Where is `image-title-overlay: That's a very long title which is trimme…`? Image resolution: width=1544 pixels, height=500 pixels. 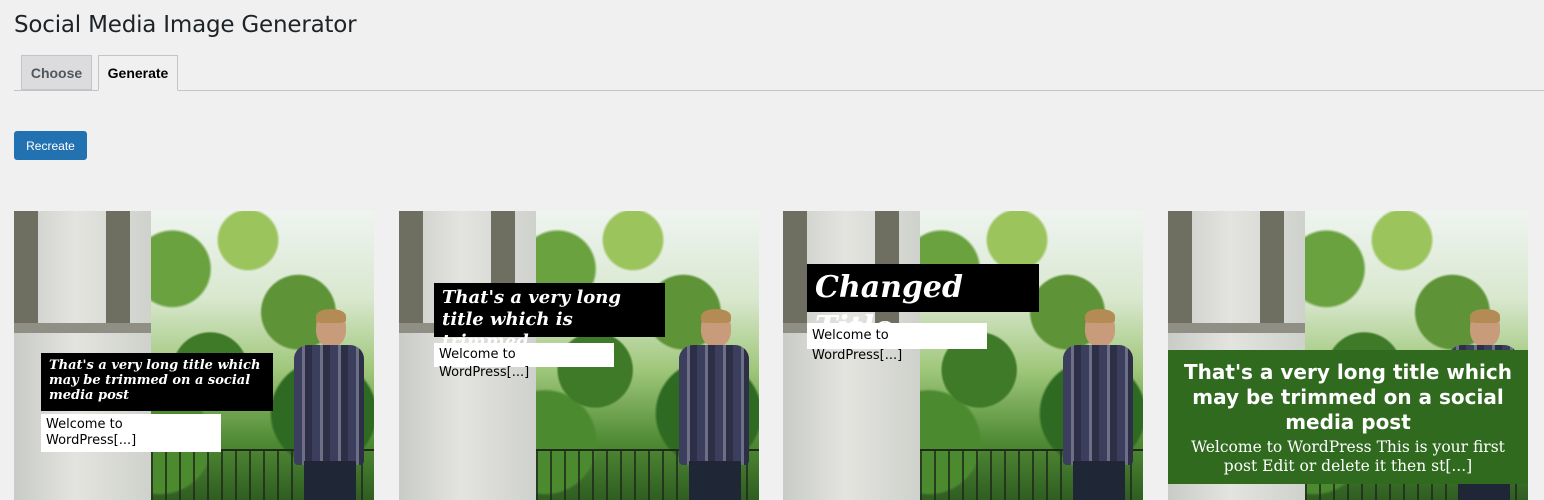
image-title-overlay: That's a very long title which is trimme… is located at coordinates (549, 317).